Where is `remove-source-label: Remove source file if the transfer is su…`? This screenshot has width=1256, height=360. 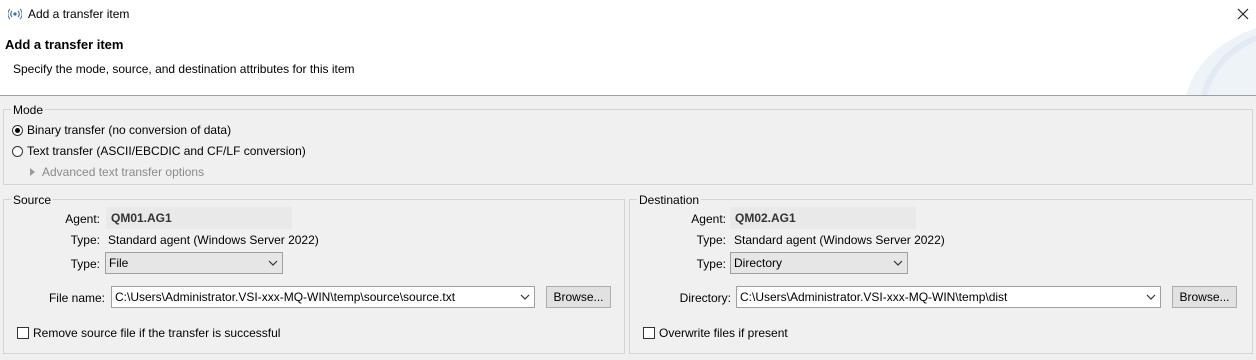 remove-source-label: Remove source file if the transfer is su… is located at coordinates (157, 333).